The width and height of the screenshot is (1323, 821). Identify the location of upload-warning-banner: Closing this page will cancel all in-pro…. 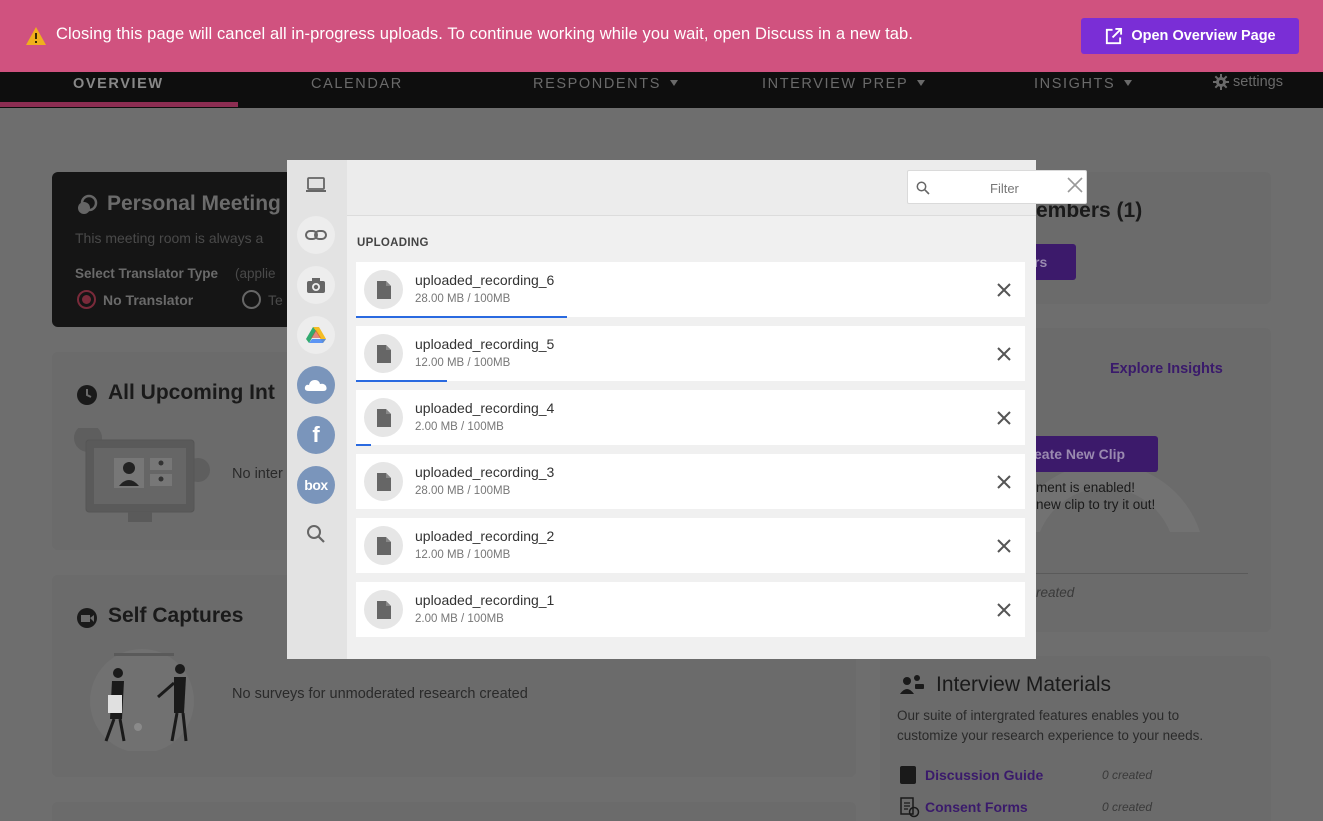
(661, 36).